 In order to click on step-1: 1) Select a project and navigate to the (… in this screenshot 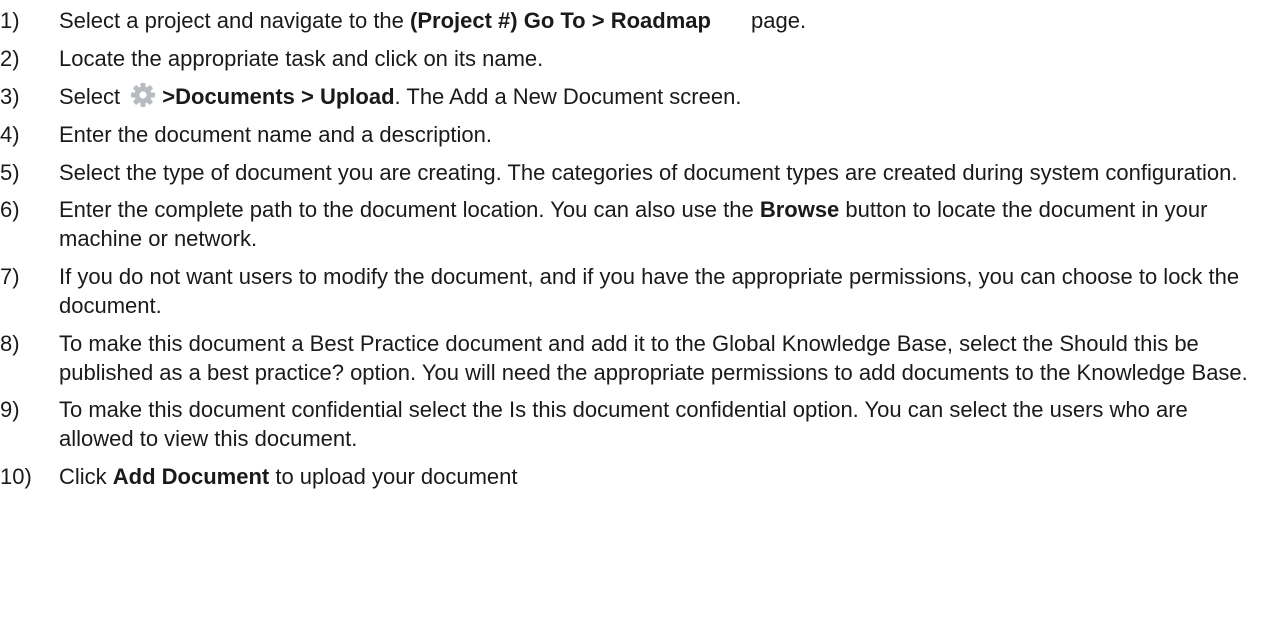, I will do `click(624, 17)`.